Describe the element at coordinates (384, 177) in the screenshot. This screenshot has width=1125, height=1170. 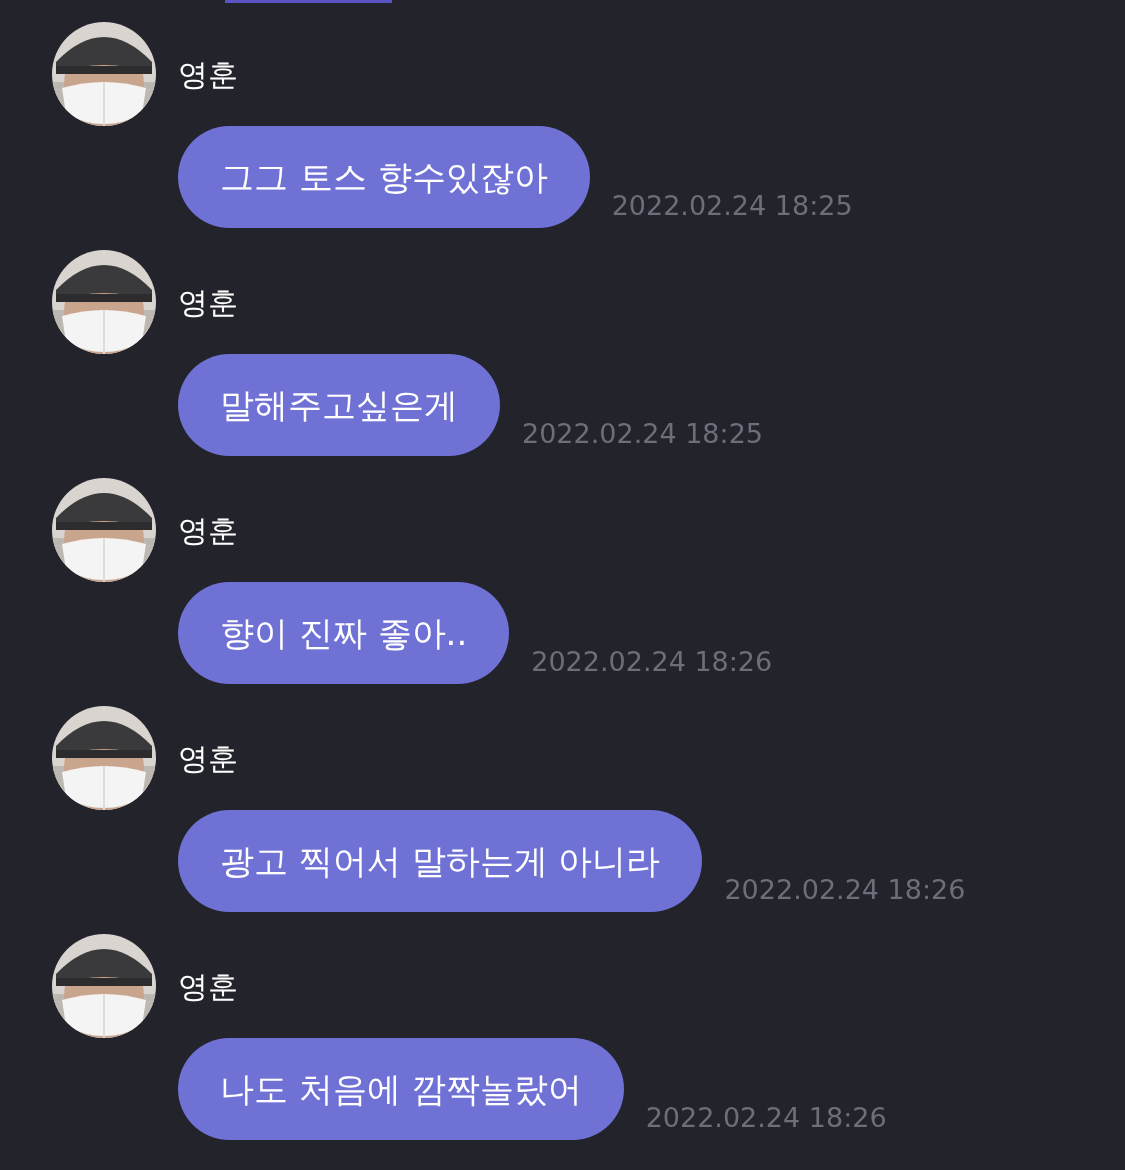
I see `message-bubble: 그그 토스 향수있잖아` at that location.